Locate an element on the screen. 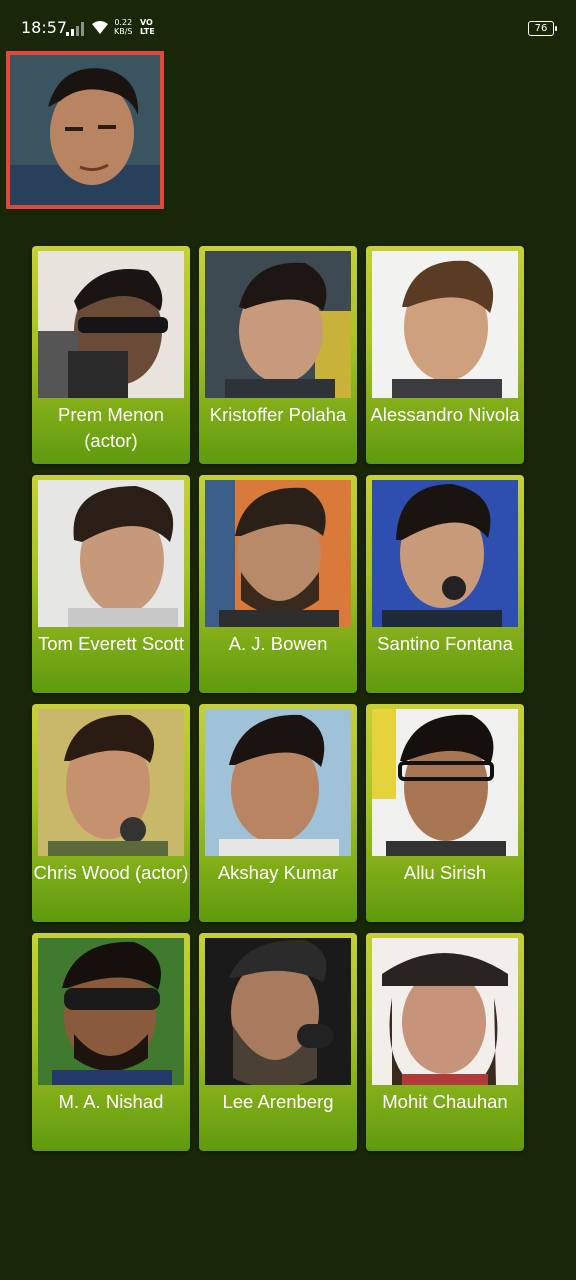 Image resolution: width=576 pixels, height=1280 pixels. status-bar: 18:57 0.22 KB/S VO LTE 76 is located at coordinates (288, 28).